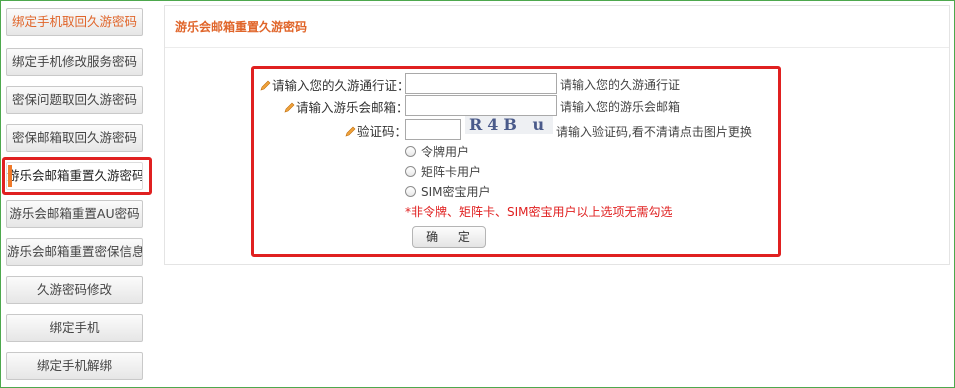  Describe the element at coordinates (74, 290) in the screenshot. I see `sidebar-item-change-password: 久游密码修改` at that location.